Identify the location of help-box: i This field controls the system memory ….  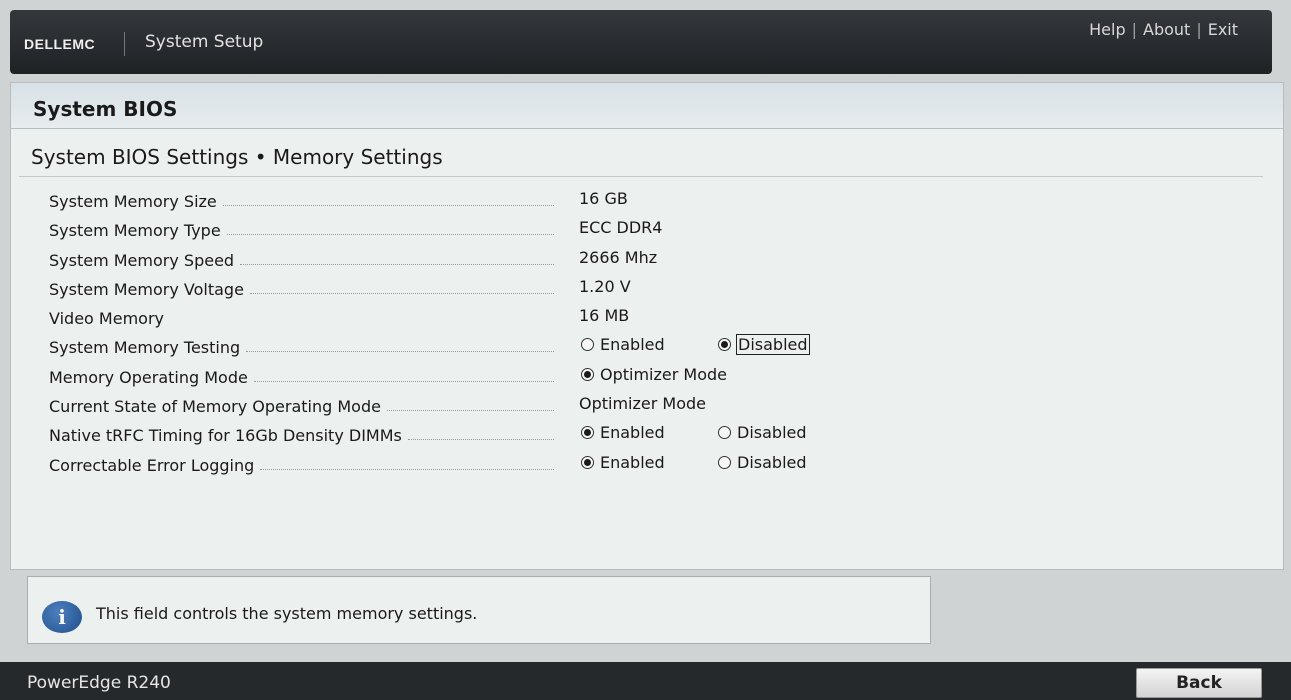
(479, 610).